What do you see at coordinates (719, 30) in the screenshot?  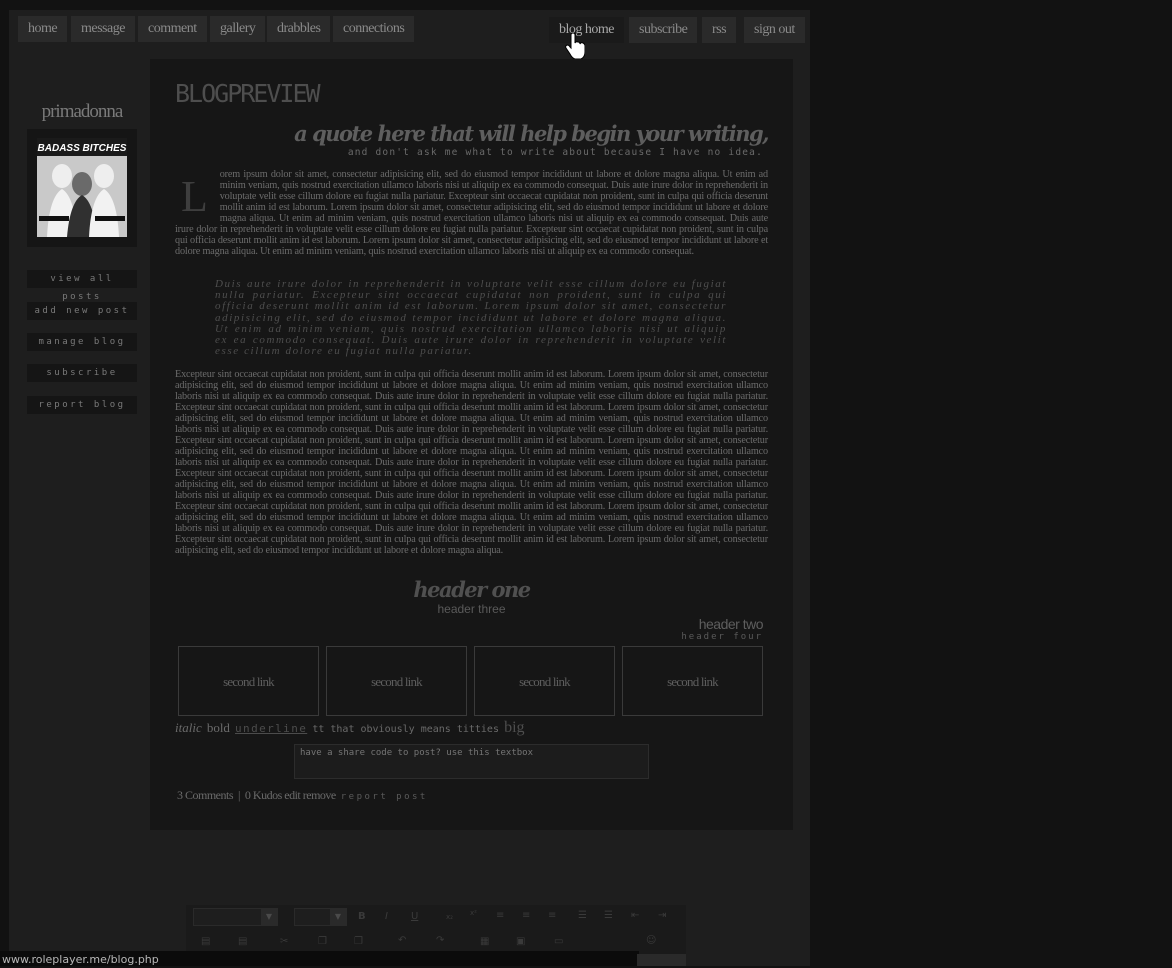 I see `nav-rss: rss` at bounding box center [719, 30].